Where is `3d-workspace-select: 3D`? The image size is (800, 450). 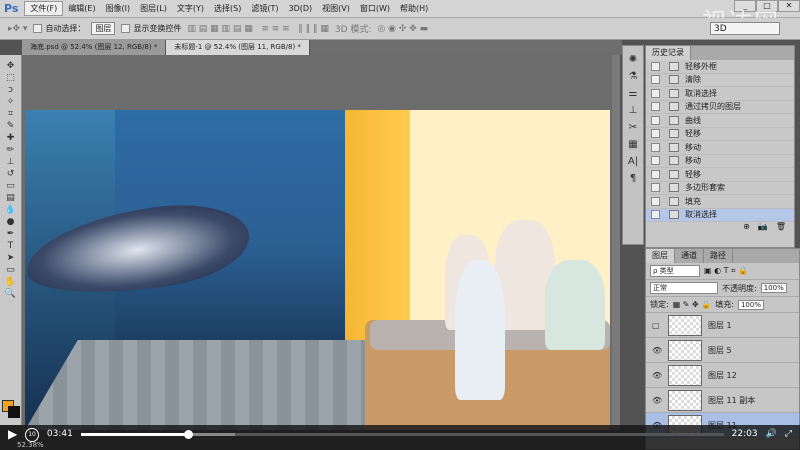
3d-workspace-select: 3D is located at coordinates (745, 28).